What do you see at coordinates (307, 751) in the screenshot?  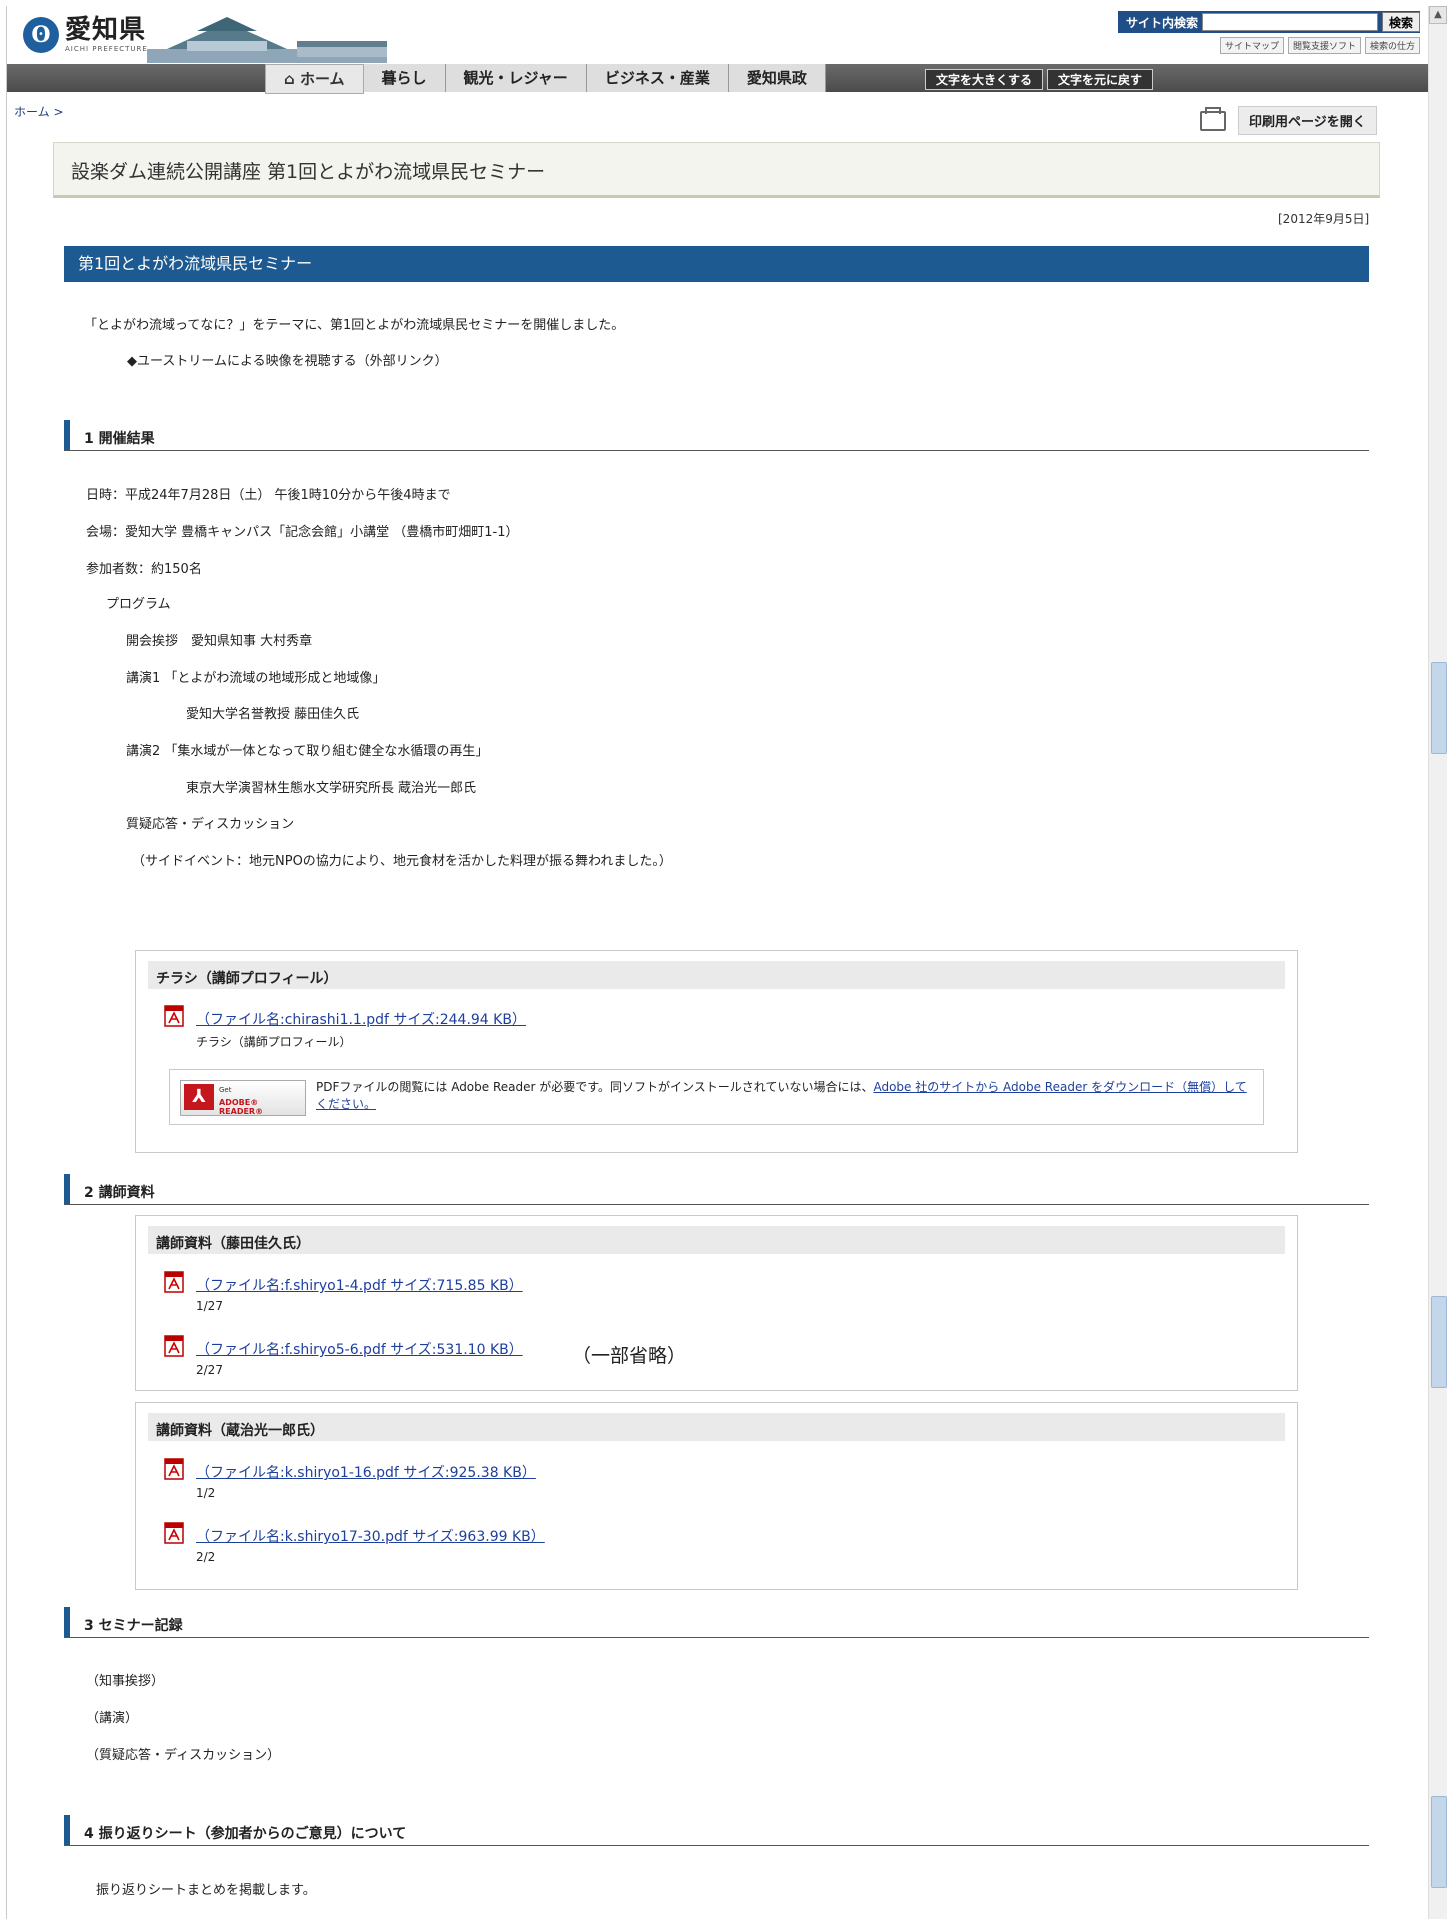 I see `program-lecture2: 講演2 「集水域が一体となって取り組む健全な水循環の再生」` at bounding box center [307, 751].